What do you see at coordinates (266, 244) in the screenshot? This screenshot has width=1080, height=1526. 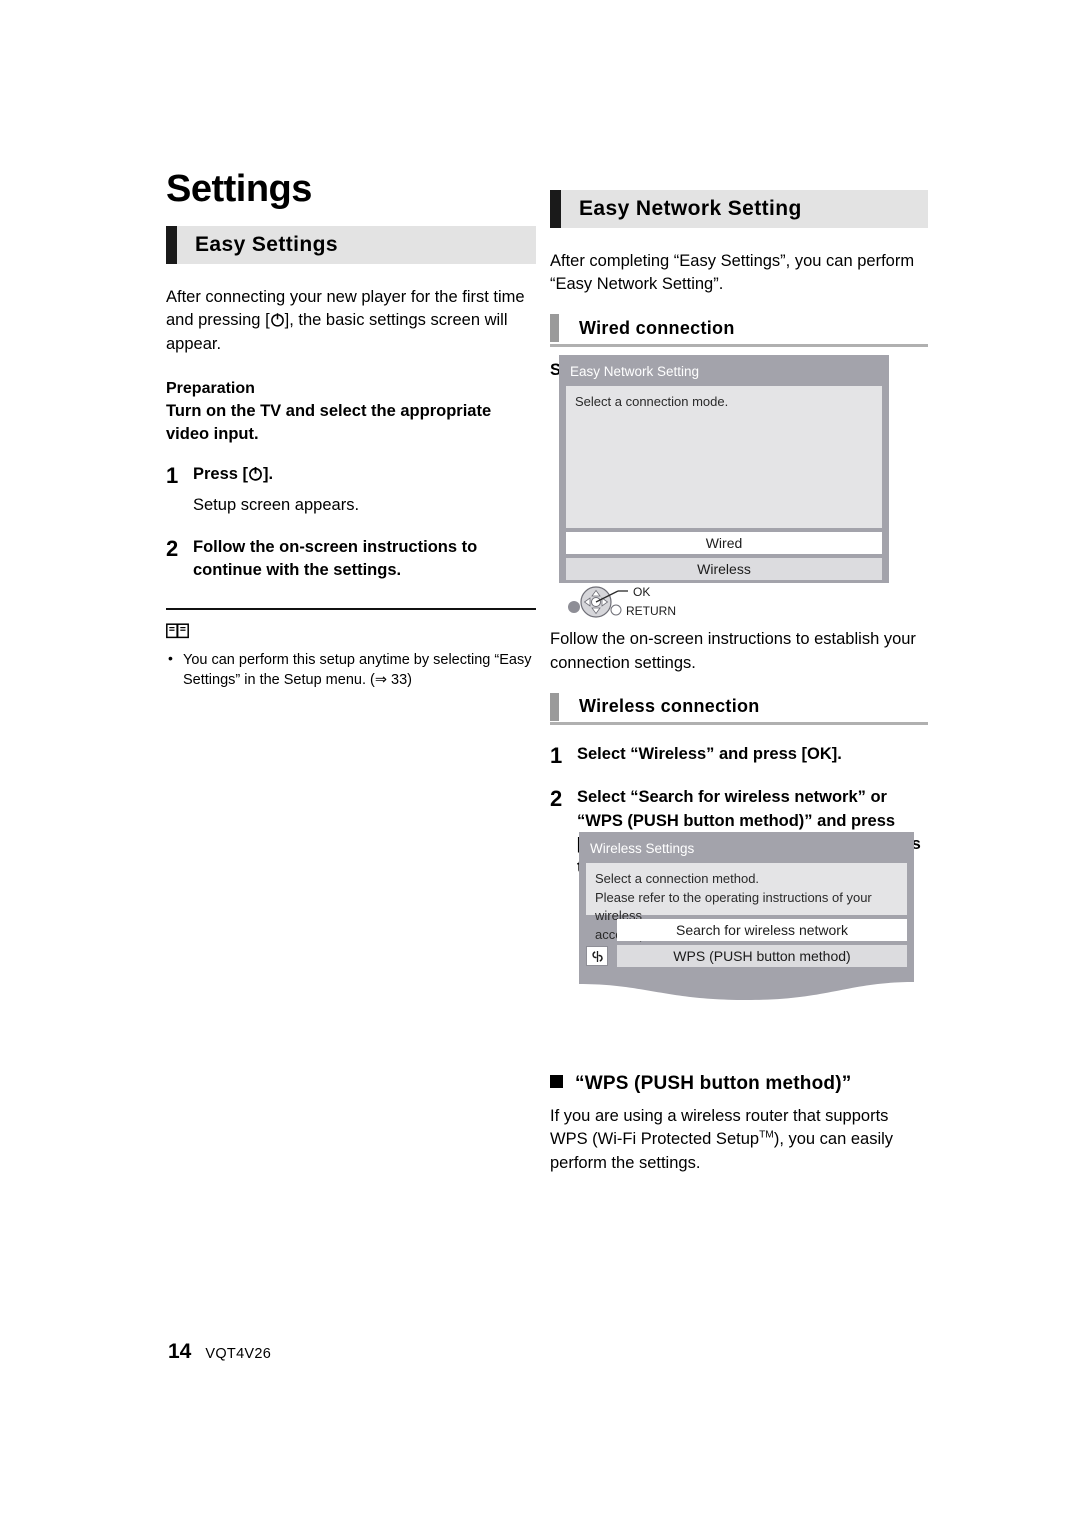 I see `section-heading-label: Easy Settings` at bounding box center [266, 244].